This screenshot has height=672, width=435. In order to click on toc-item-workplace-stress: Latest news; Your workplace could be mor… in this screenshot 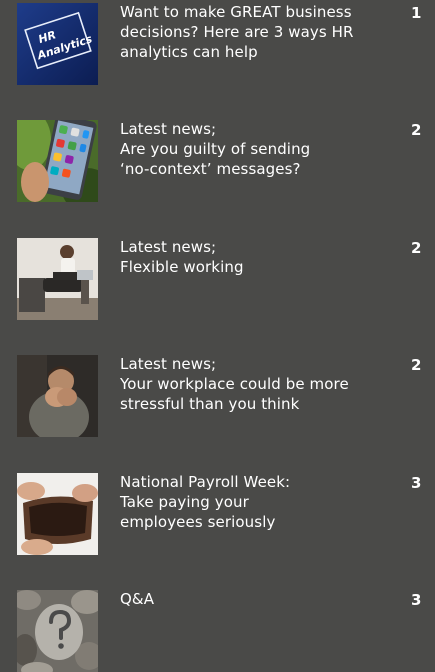, I will do `click(217, 396)`.